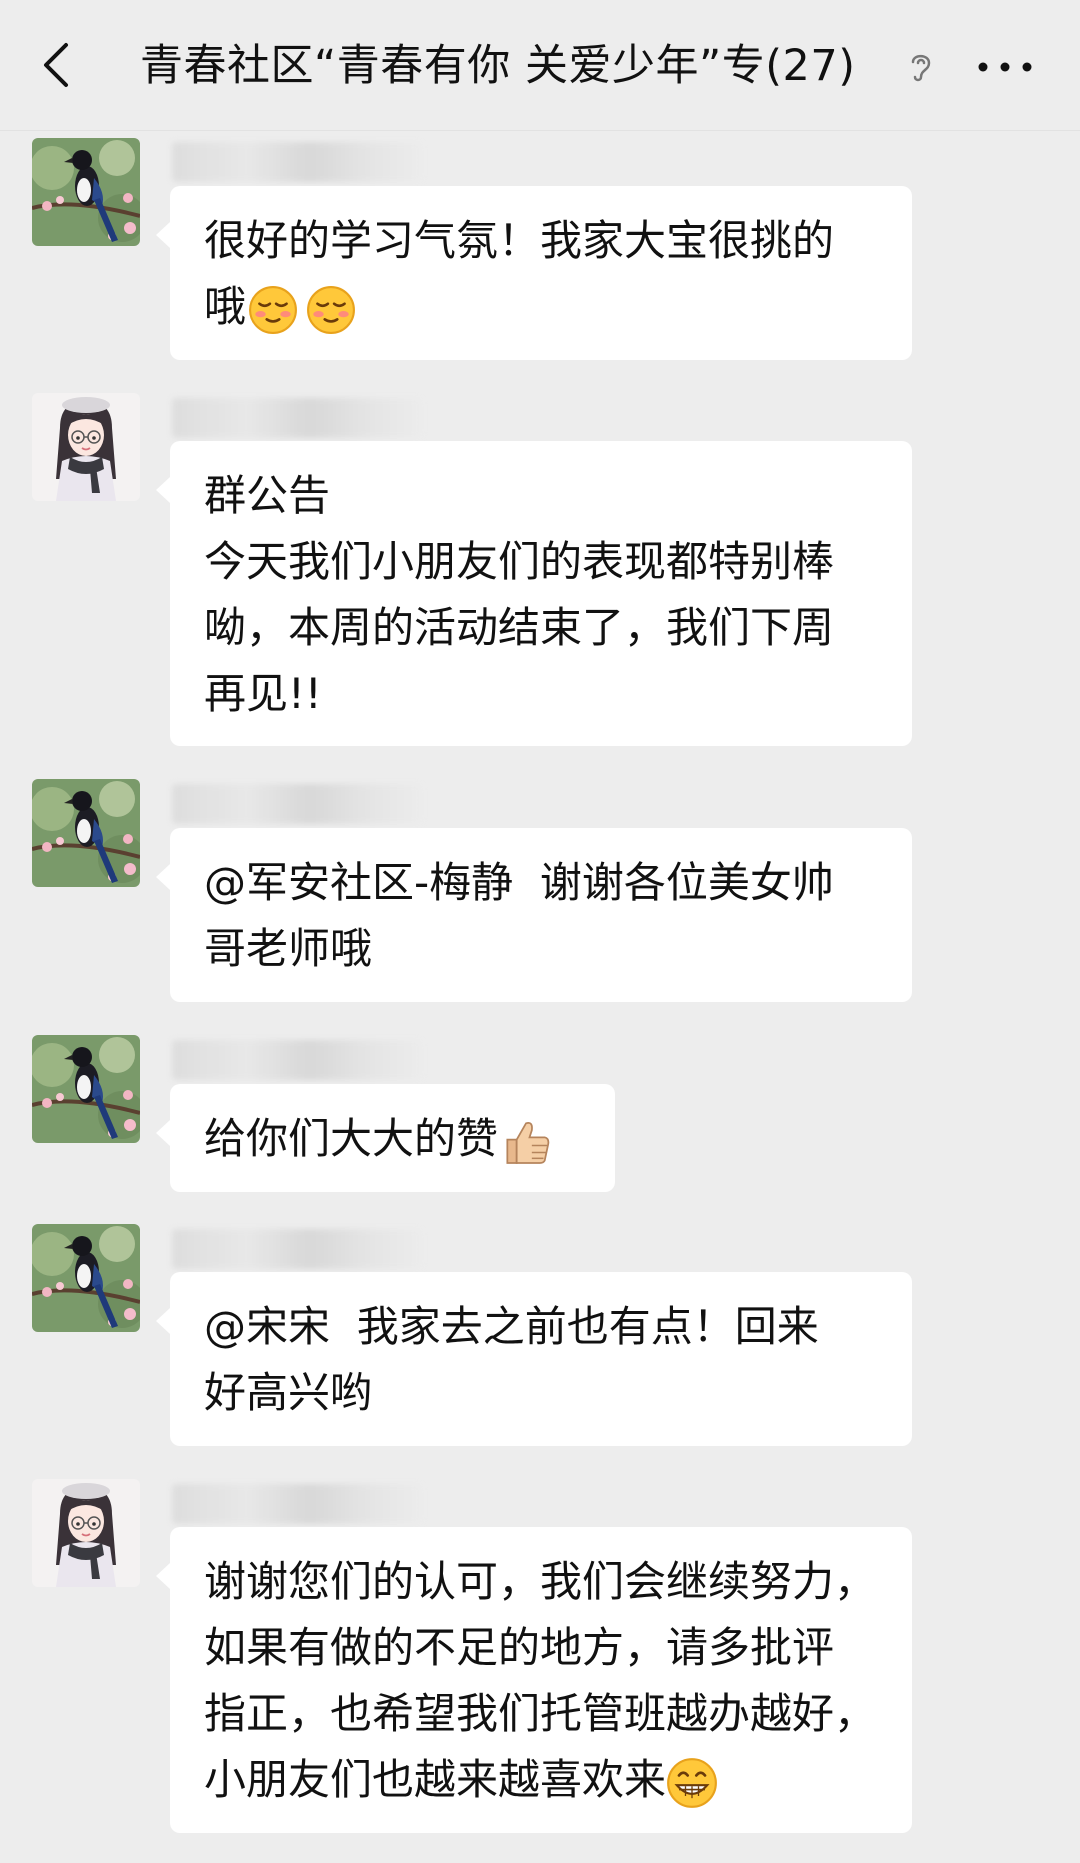 The height and width of the screenshot is (1863, 1080). I want to click on message-bubble: @军安社区-梅静 谢谢各位美女帅 哥老师哦, so click(534, 915).